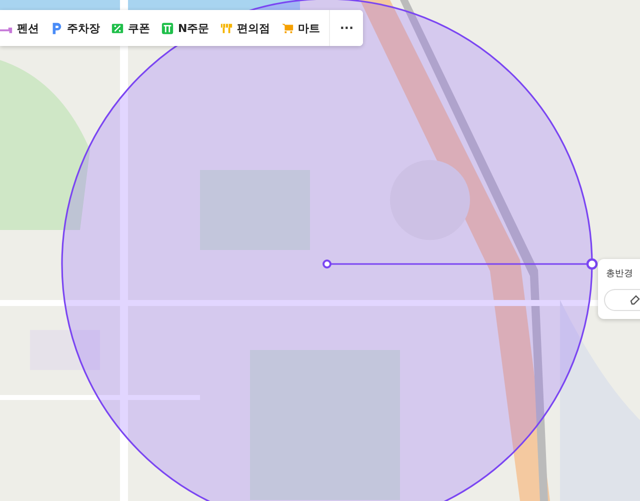  What do you see at coordinates (227, 28) in the screenshot?
I see `store-icon` at bounding box center [227, 28].